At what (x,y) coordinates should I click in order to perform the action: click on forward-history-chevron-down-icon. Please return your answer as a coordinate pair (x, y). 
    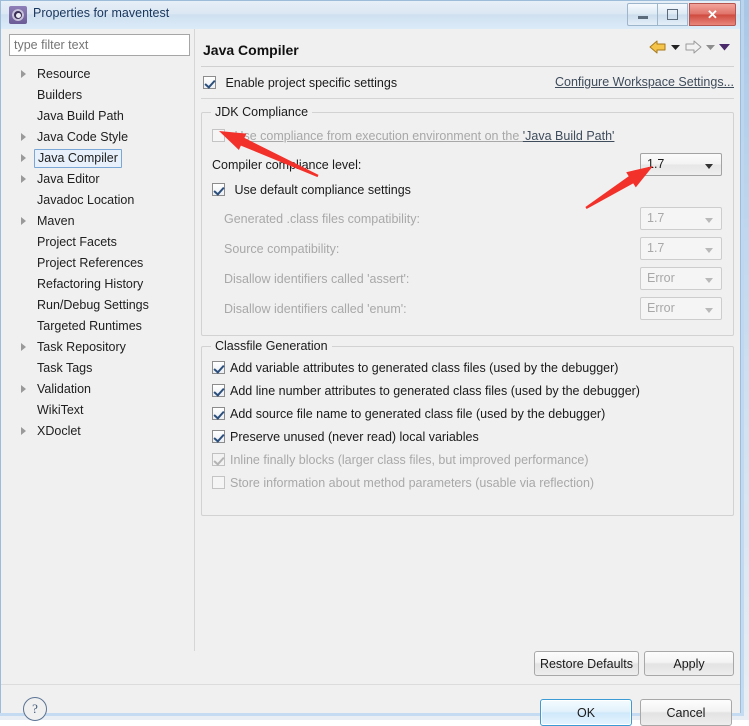
    Looking at the image, I should click on (710, 47).